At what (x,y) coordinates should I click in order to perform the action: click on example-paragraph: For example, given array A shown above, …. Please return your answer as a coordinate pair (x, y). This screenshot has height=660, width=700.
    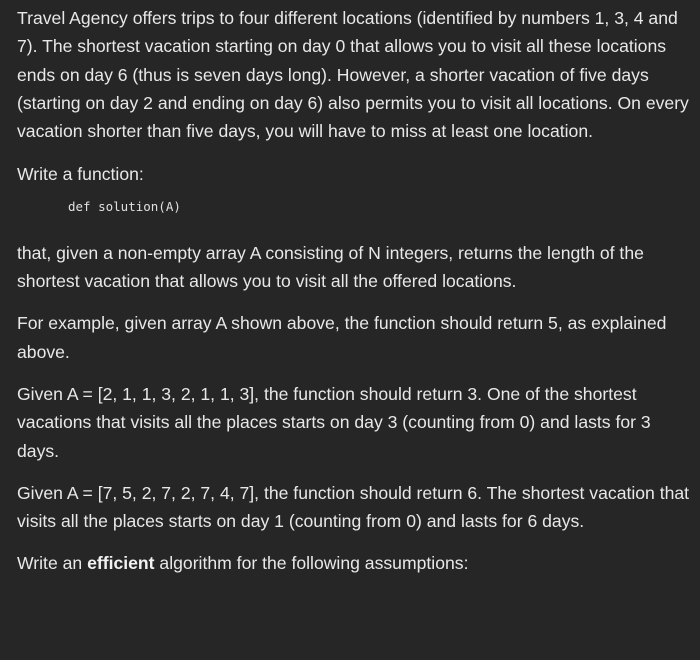
    Looking at the image, I should click on (342, 337).